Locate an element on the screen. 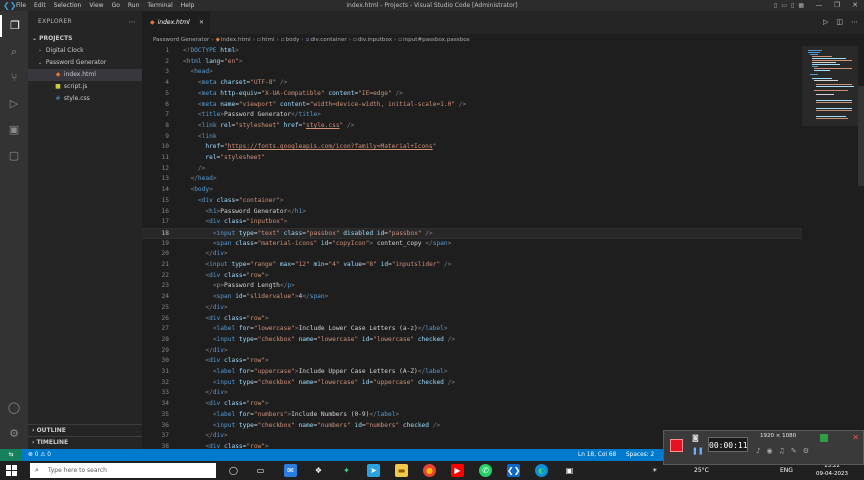  app-icon: ▣ is located at coordinates (569, 470).